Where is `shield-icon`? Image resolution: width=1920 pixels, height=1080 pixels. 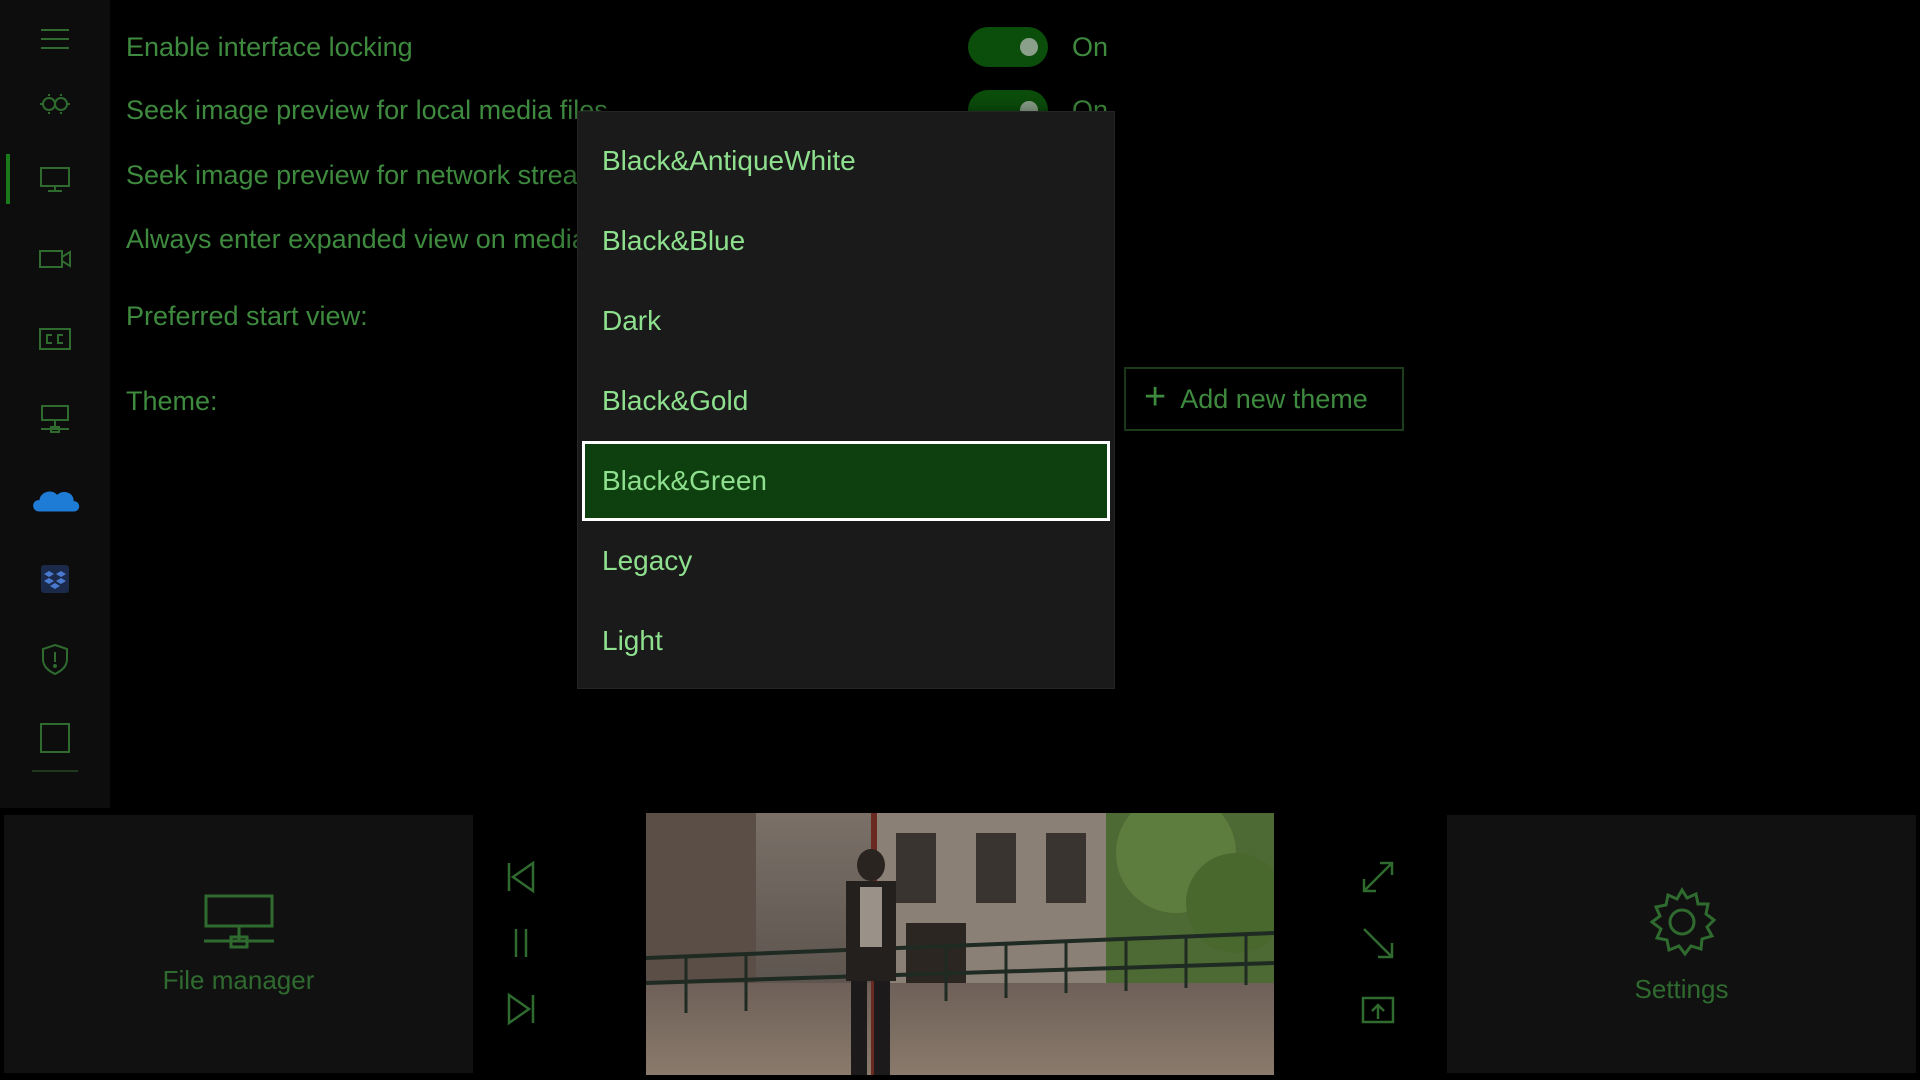
shield-icon is located at coordinates (55, 659).